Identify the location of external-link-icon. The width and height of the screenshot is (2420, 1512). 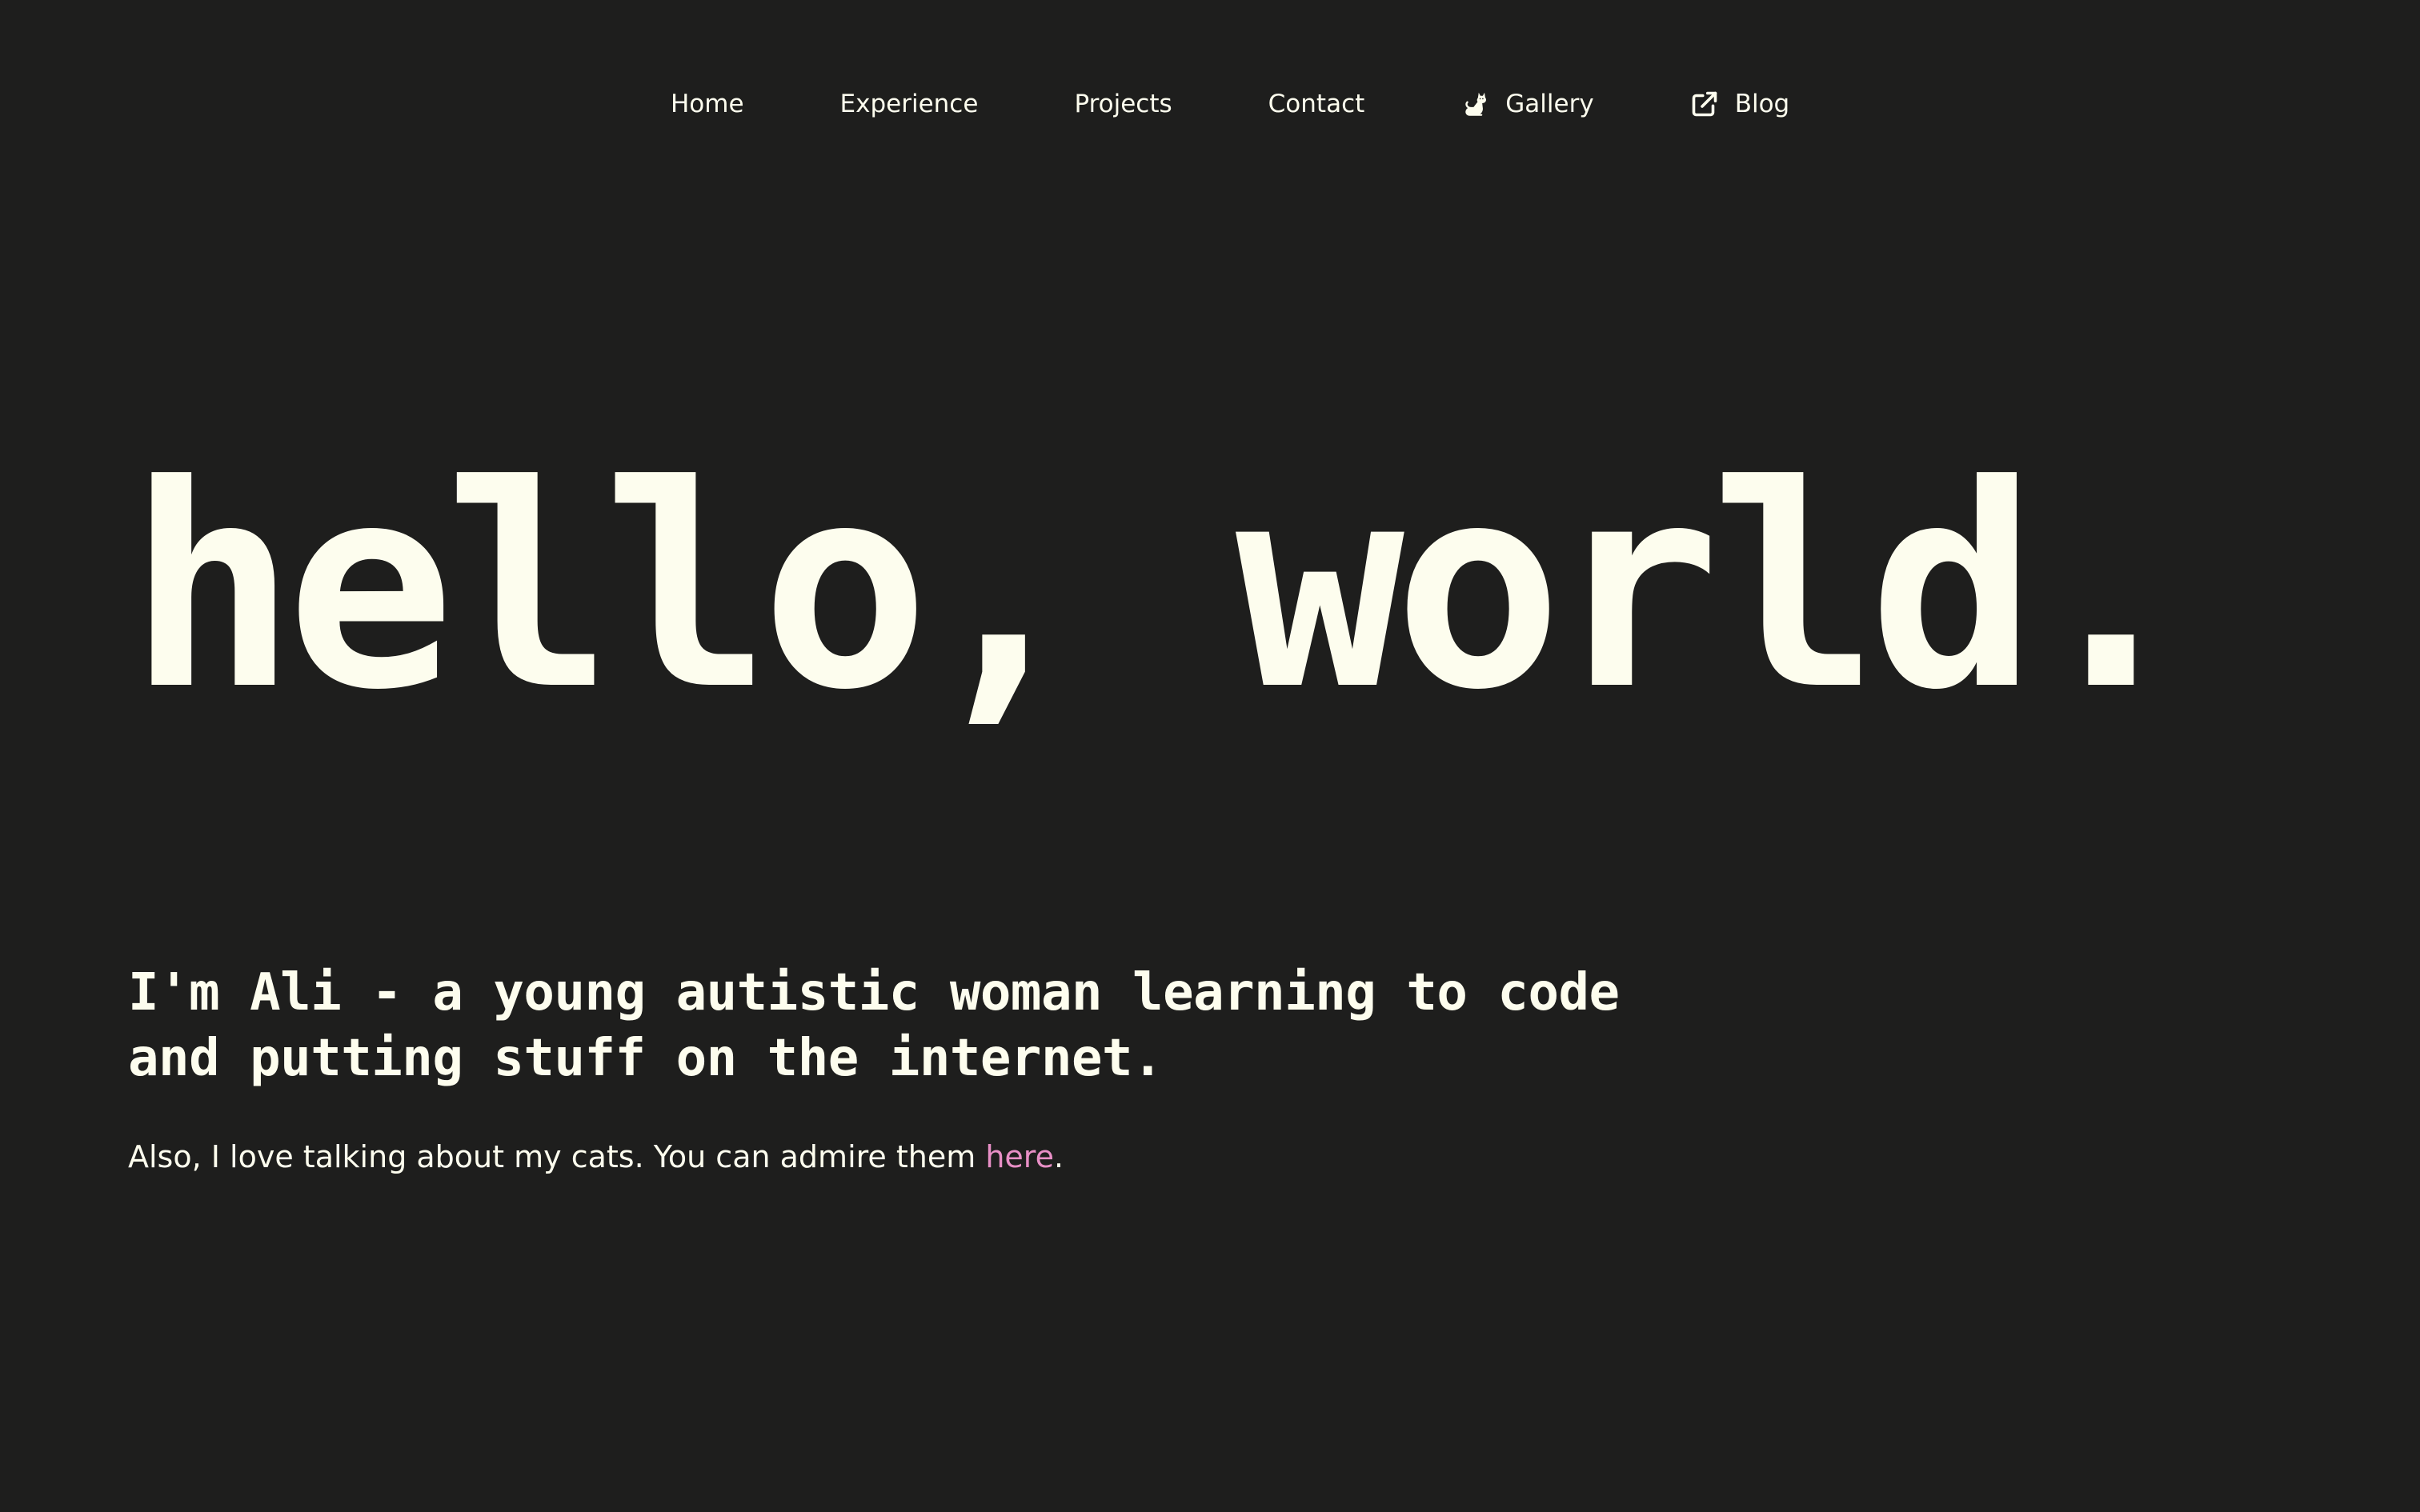
(1704, 104).